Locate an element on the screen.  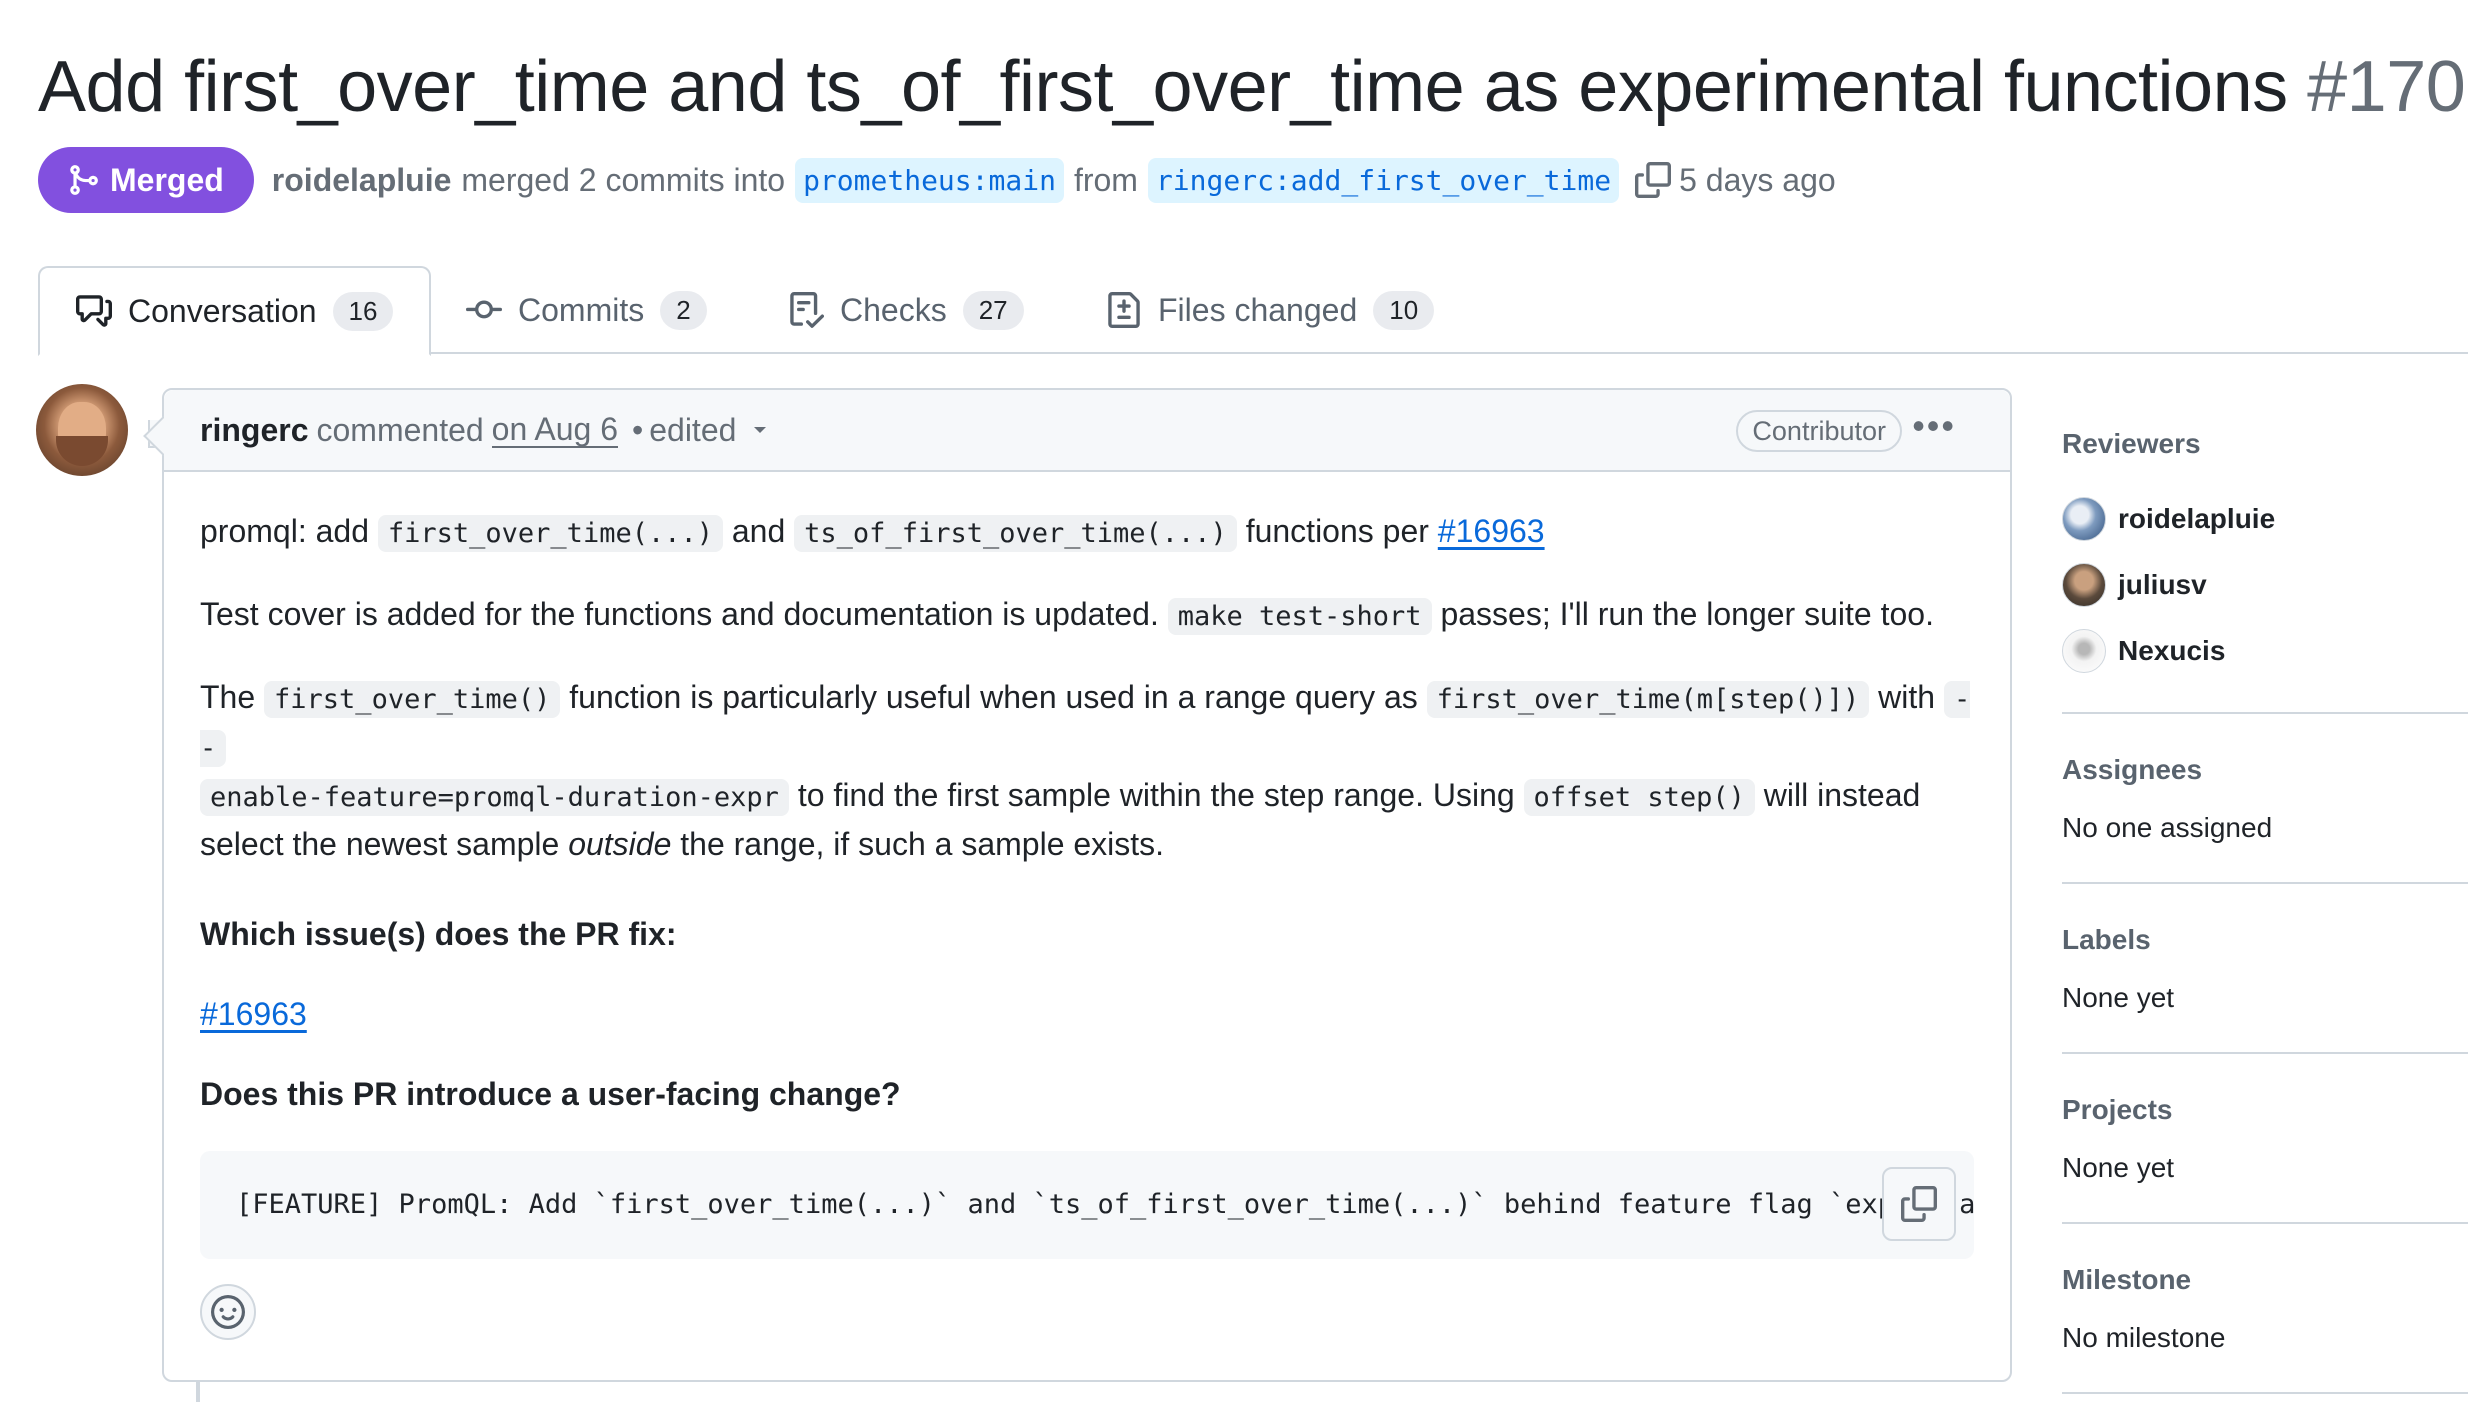
heading-fix: Which issue(s) does the PR fix: is located at coordinates (438, 934).